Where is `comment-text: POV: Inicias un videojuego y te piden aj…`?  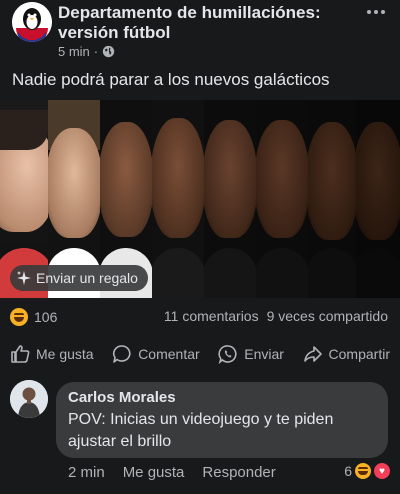
comment-text: POV: Inicias un videojuego y te piden aj… is located at coordinates (201, 430).